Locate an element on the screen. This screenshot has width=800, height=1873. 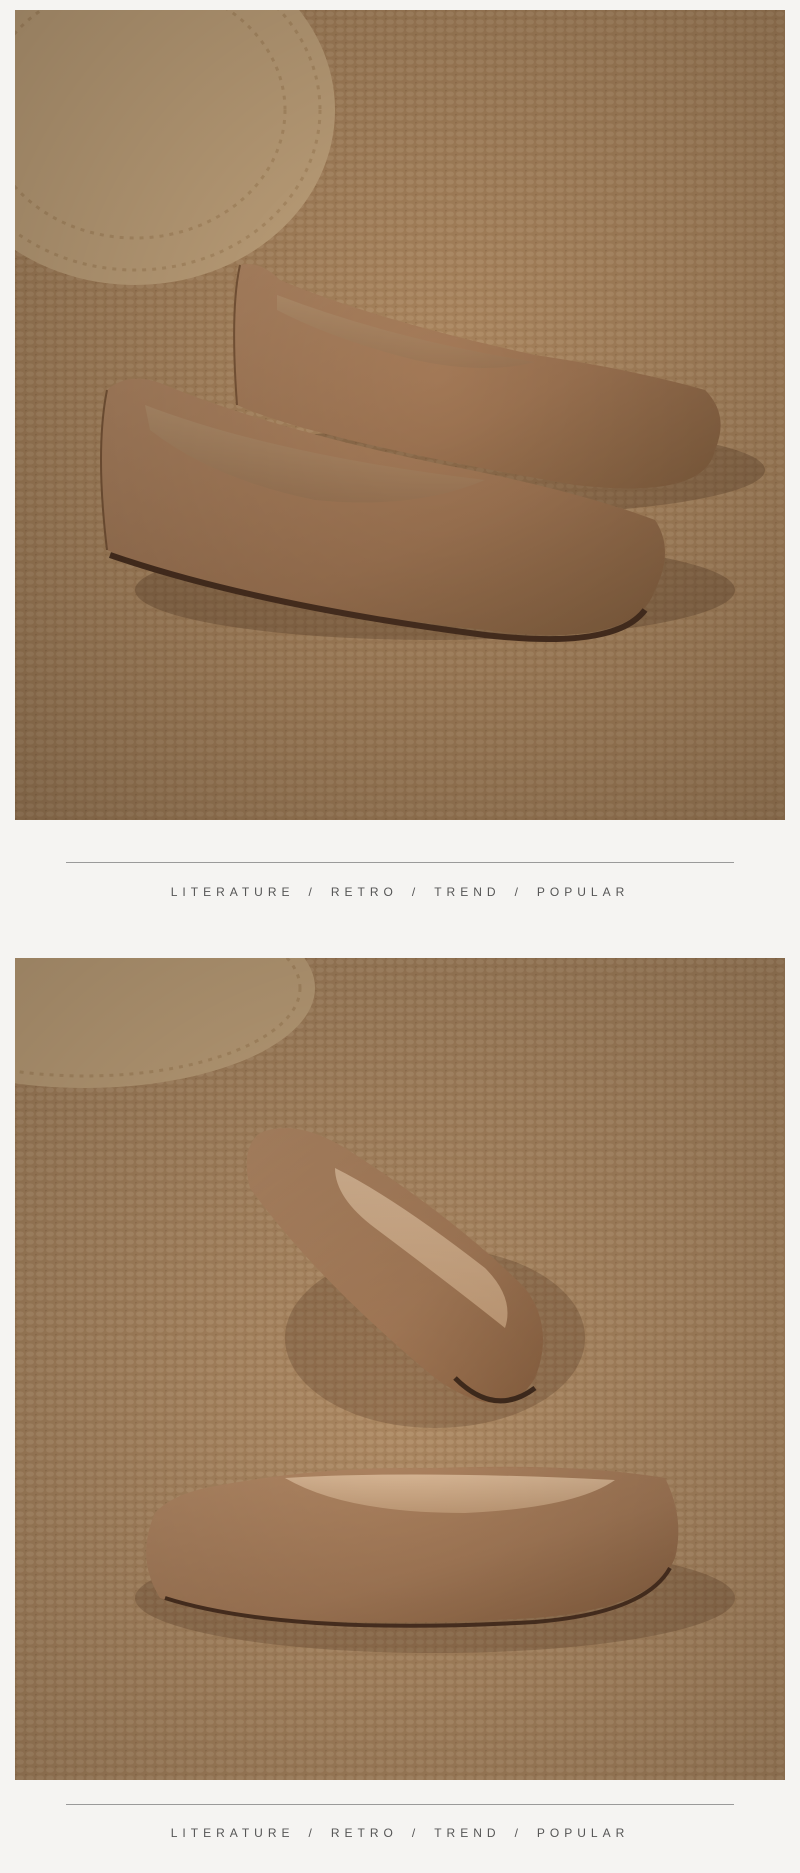
tagline-band-1: LITERATURE / RETRO / TREND / POPULAR is located at coordinates (400, 889).